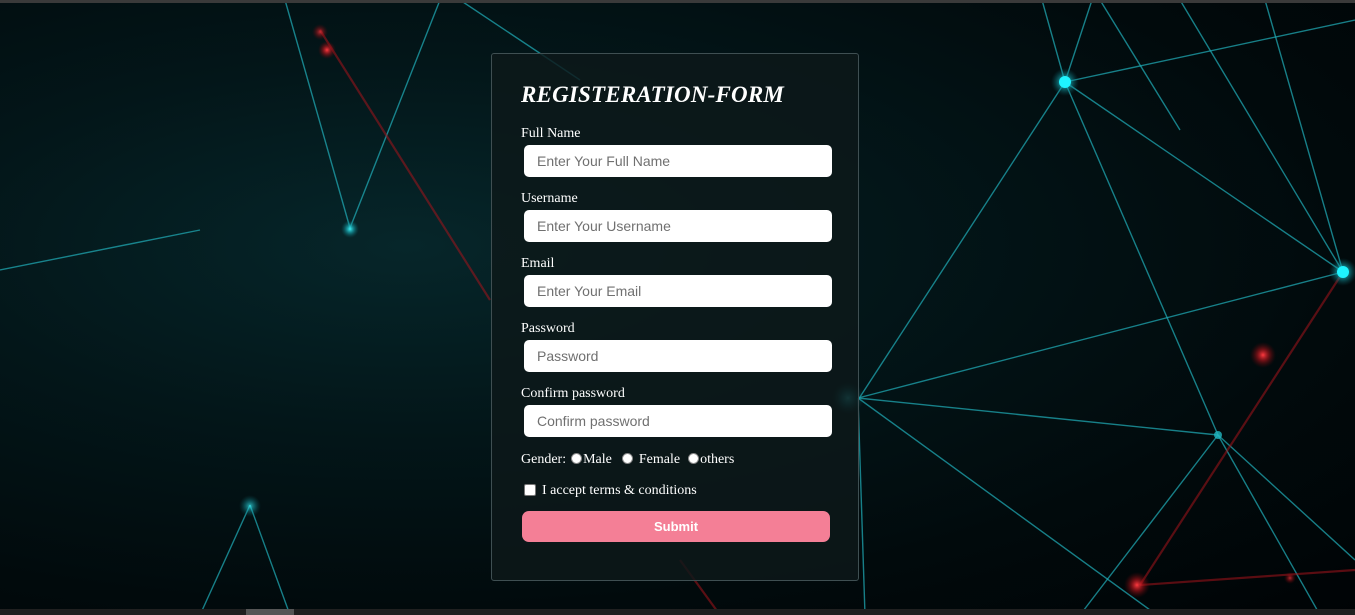 This screenshot has width=1355, height=615. What do you see at coordinates (551, 133) in the screenshot?
I see `full-name-label: Full Name` at bounding box center [551, 133].